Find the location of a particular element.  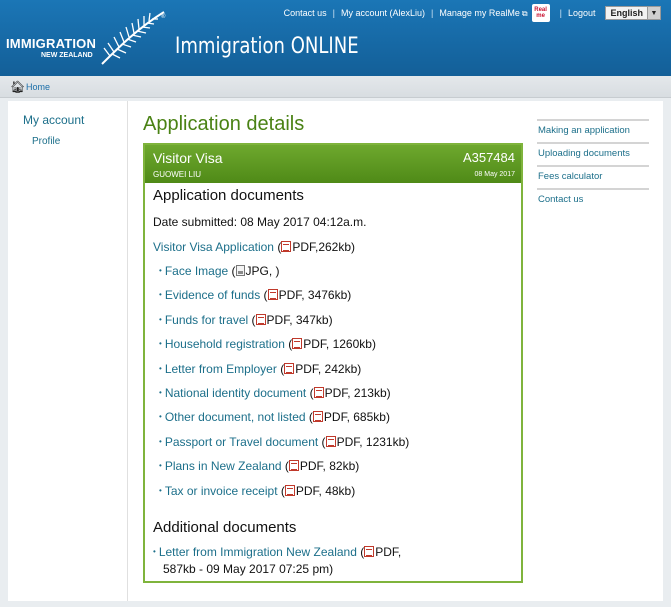

immigration-nz-logo: IMMIGRATION NEW ZEALAND ® is located at coordinates (88, 39).